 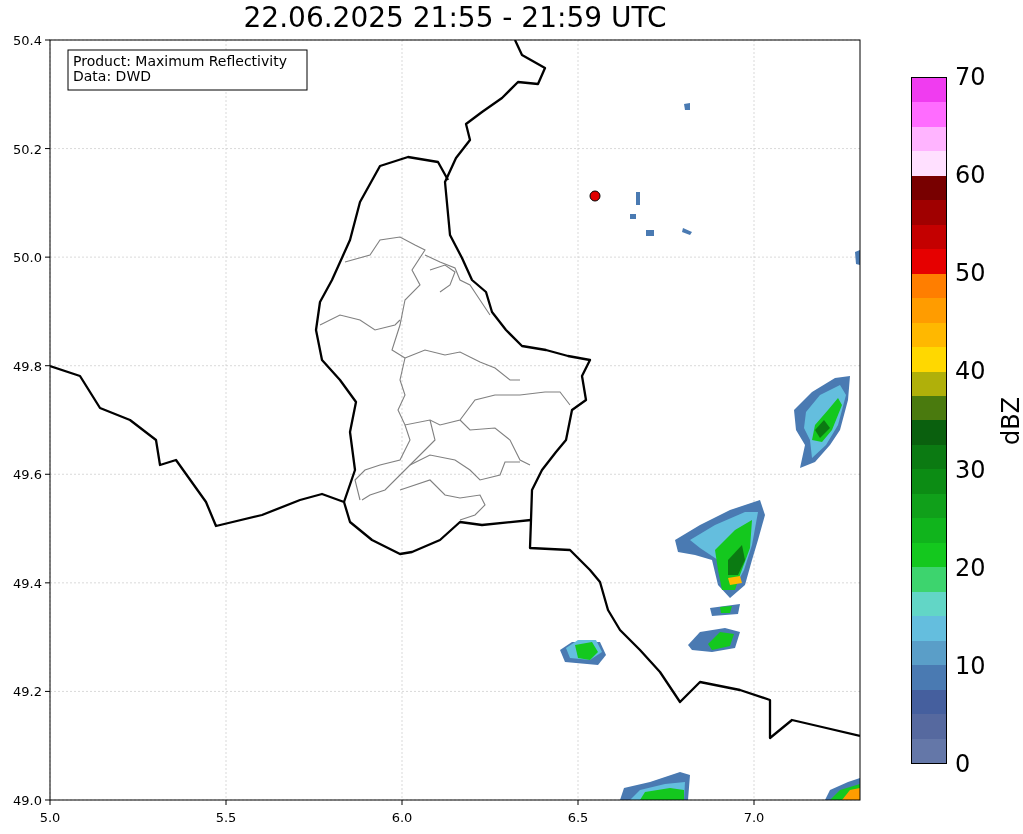 I want to click on colorbar-tick-label: 10, so click(x=970, y=665).